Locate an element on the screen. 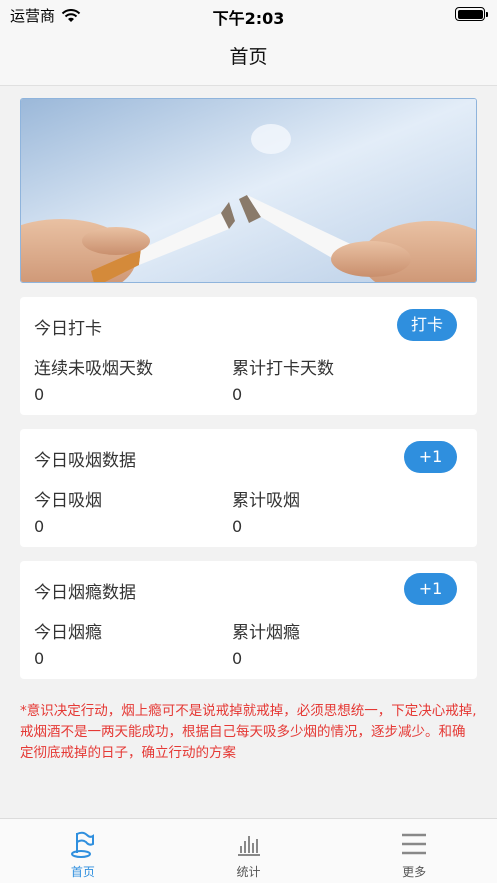 This screenshot has height=883, width=497. craving-data-card: 今日烟瘾数据 +1 今日烟瘾 累计烟瘾 0 0 is located at coordinates (248, 620).